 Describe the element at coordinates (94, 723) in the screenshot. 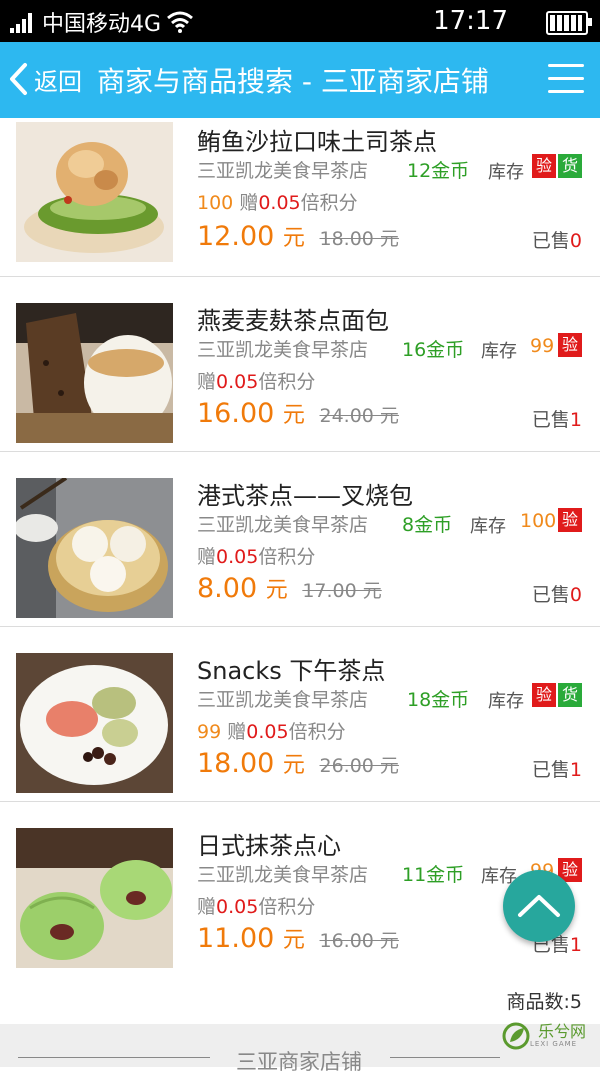

I see `product-image-afternoon-snacks` at that location.